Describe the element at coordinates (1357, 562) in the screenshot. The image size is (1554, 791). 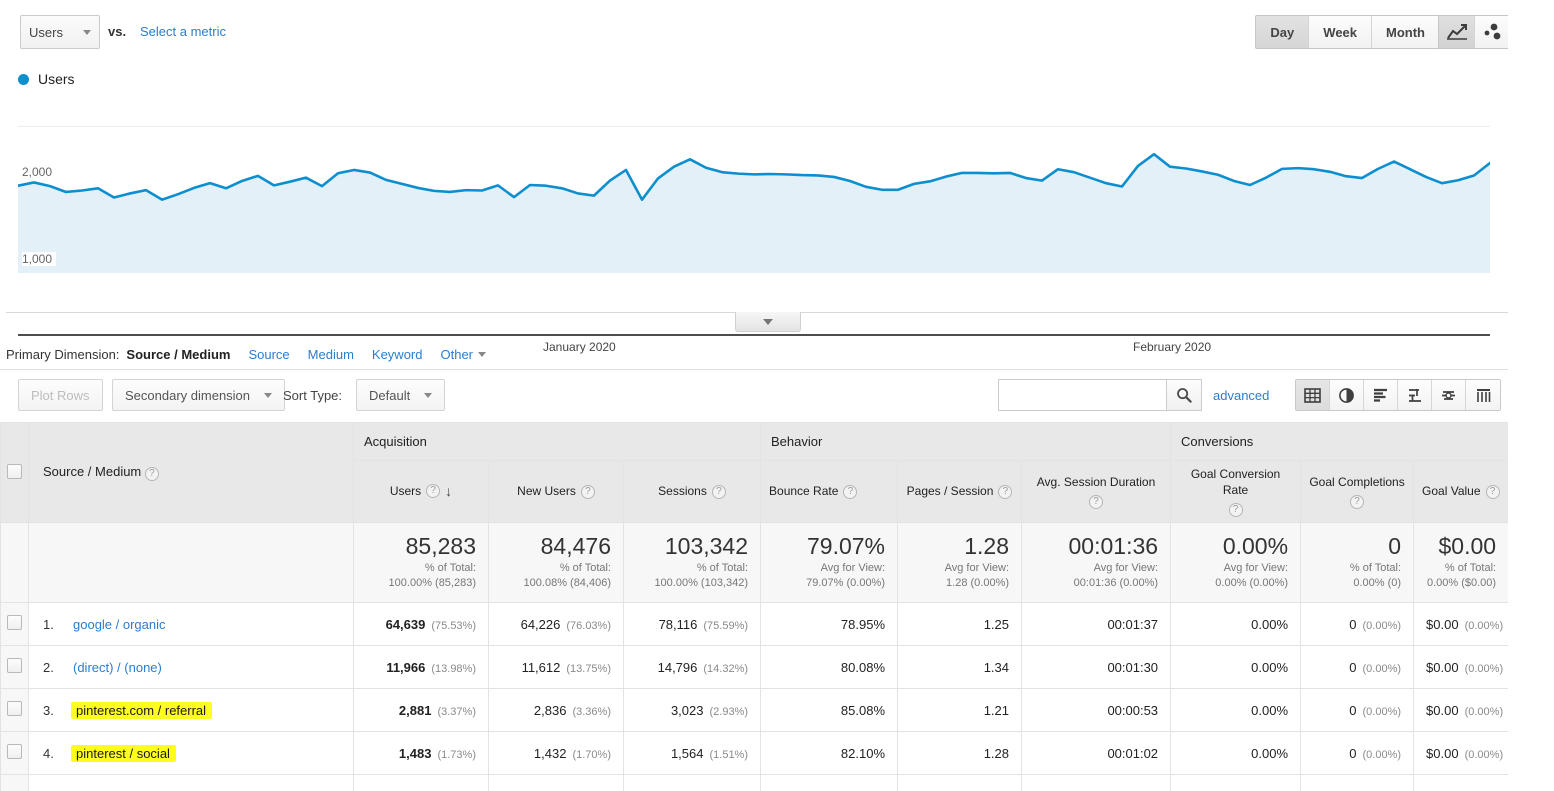
I see `totals-cell-7: 0% of Total: 0.00% (0)` at that location.